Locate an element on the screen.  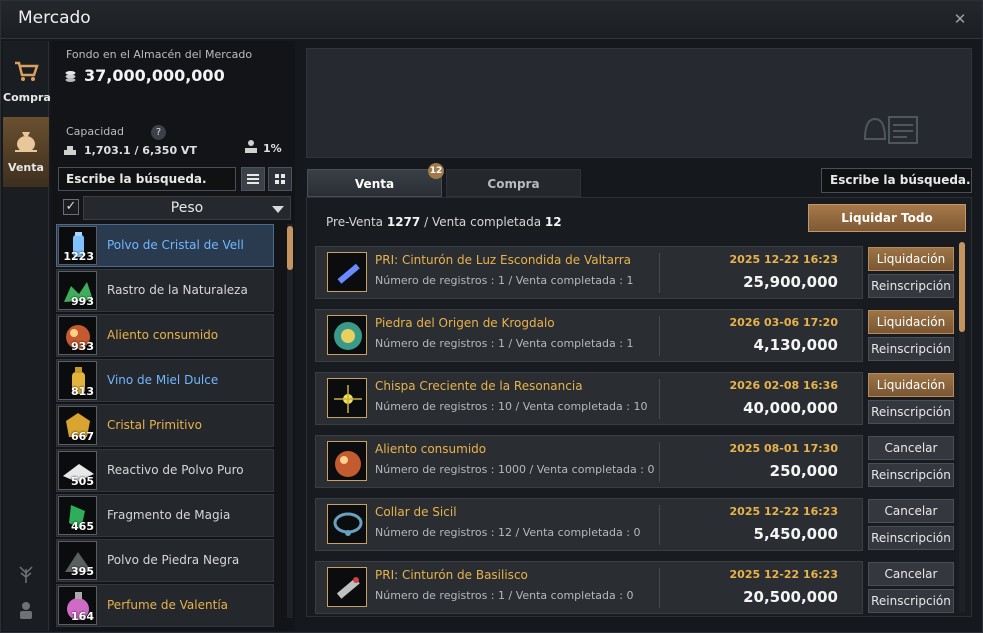
item-thumbnail: 813 is located at coordinates (77, 380).